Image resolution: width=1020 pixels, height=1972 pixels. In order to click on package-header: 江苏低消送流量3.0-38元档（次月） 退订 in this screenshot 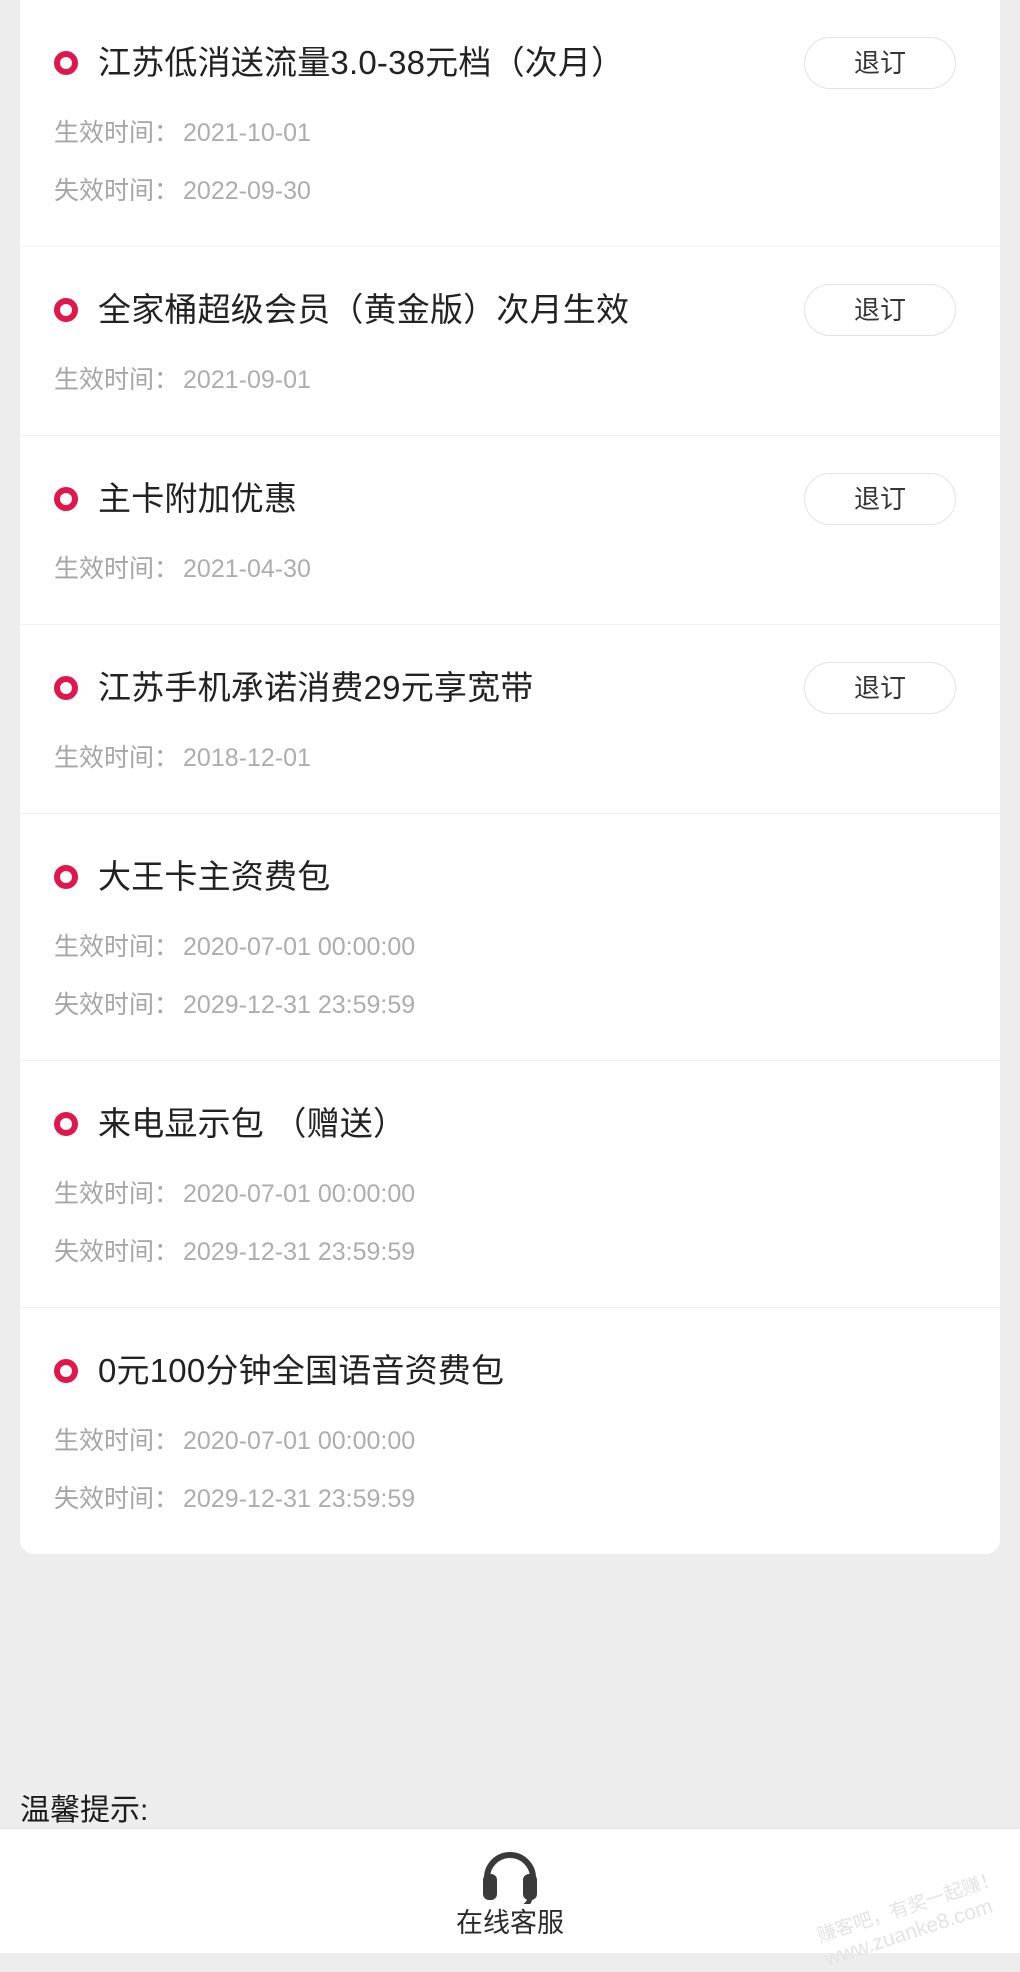, I will do `click(510, 63)`.